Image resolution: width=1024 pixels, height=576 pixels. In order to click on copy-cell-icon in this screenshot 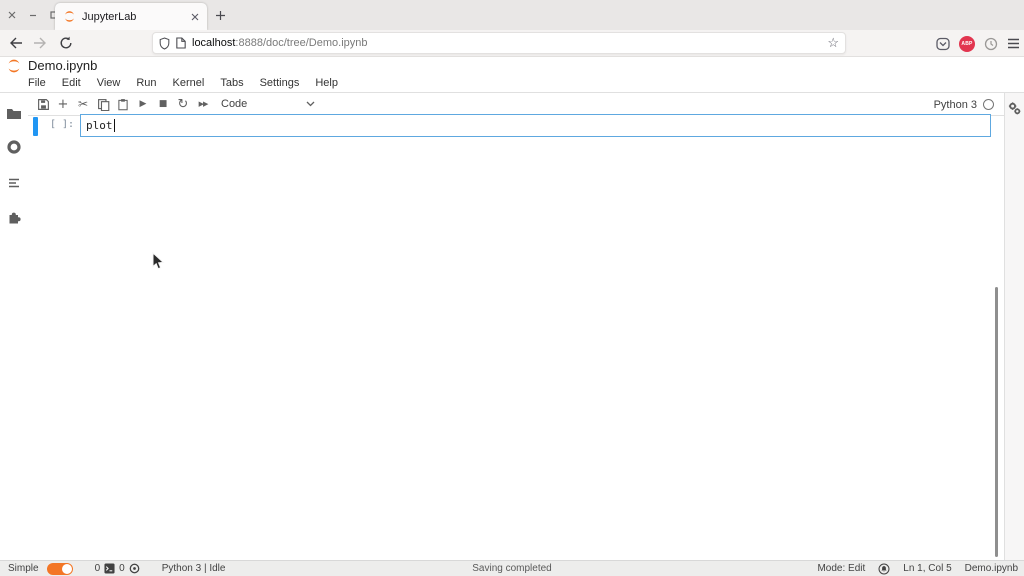, I will do `click(103, 104)`.